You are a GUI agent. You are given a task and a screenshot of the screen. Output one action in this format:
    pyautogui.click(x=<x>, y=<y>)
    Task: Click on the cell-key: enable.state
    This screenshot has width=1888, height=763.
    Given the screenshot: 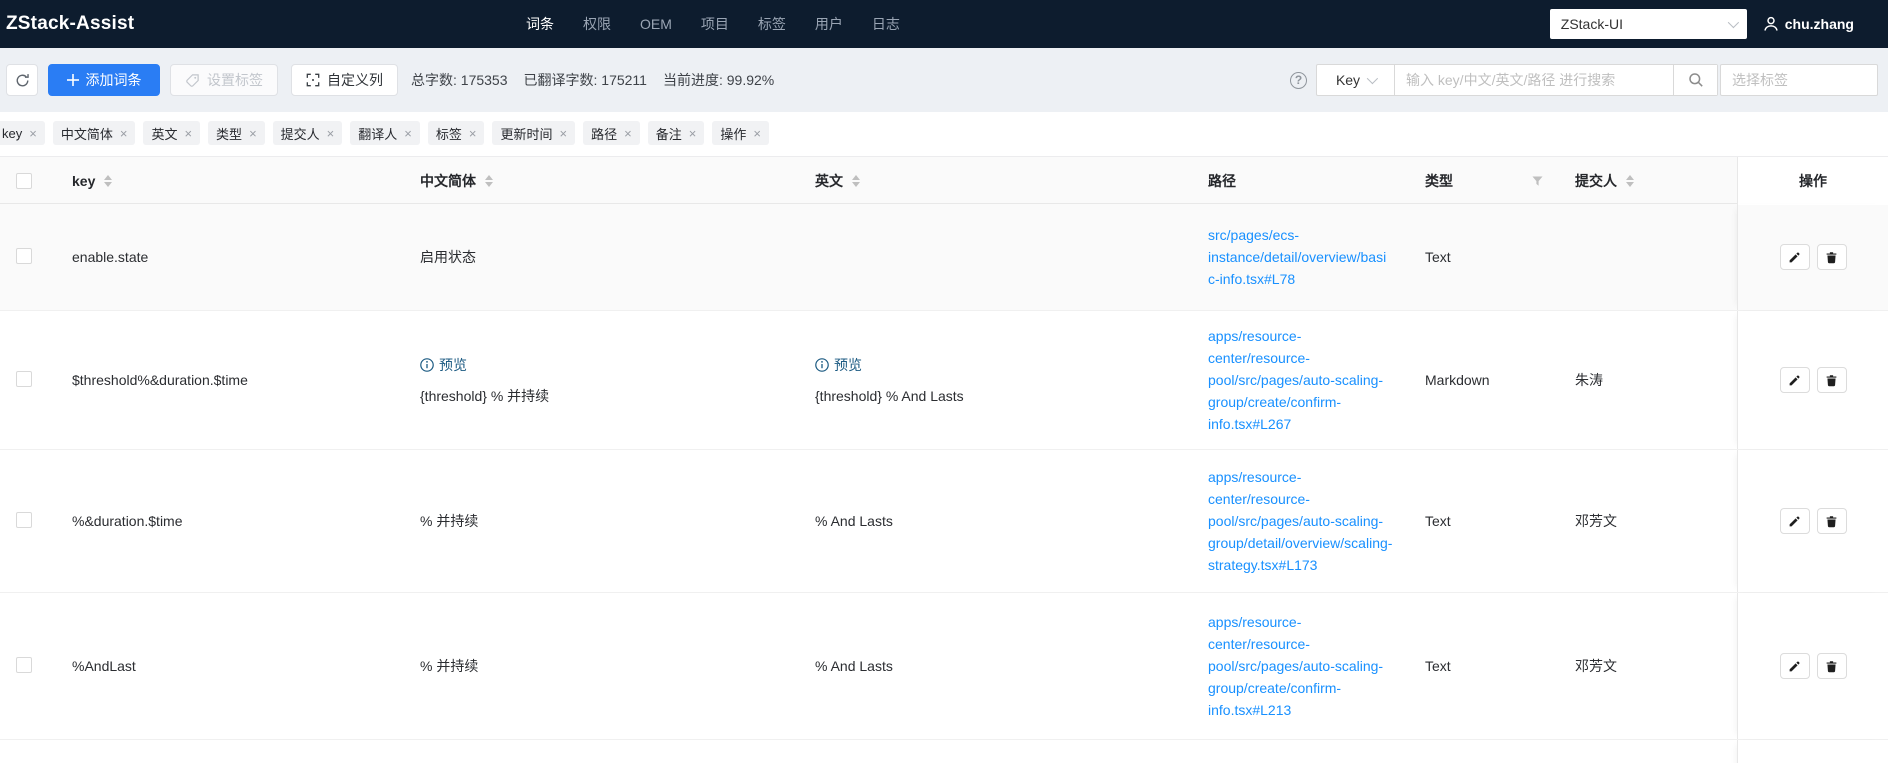 What is the action you would take?
    pyautogui.click(x=110, y=257)
    